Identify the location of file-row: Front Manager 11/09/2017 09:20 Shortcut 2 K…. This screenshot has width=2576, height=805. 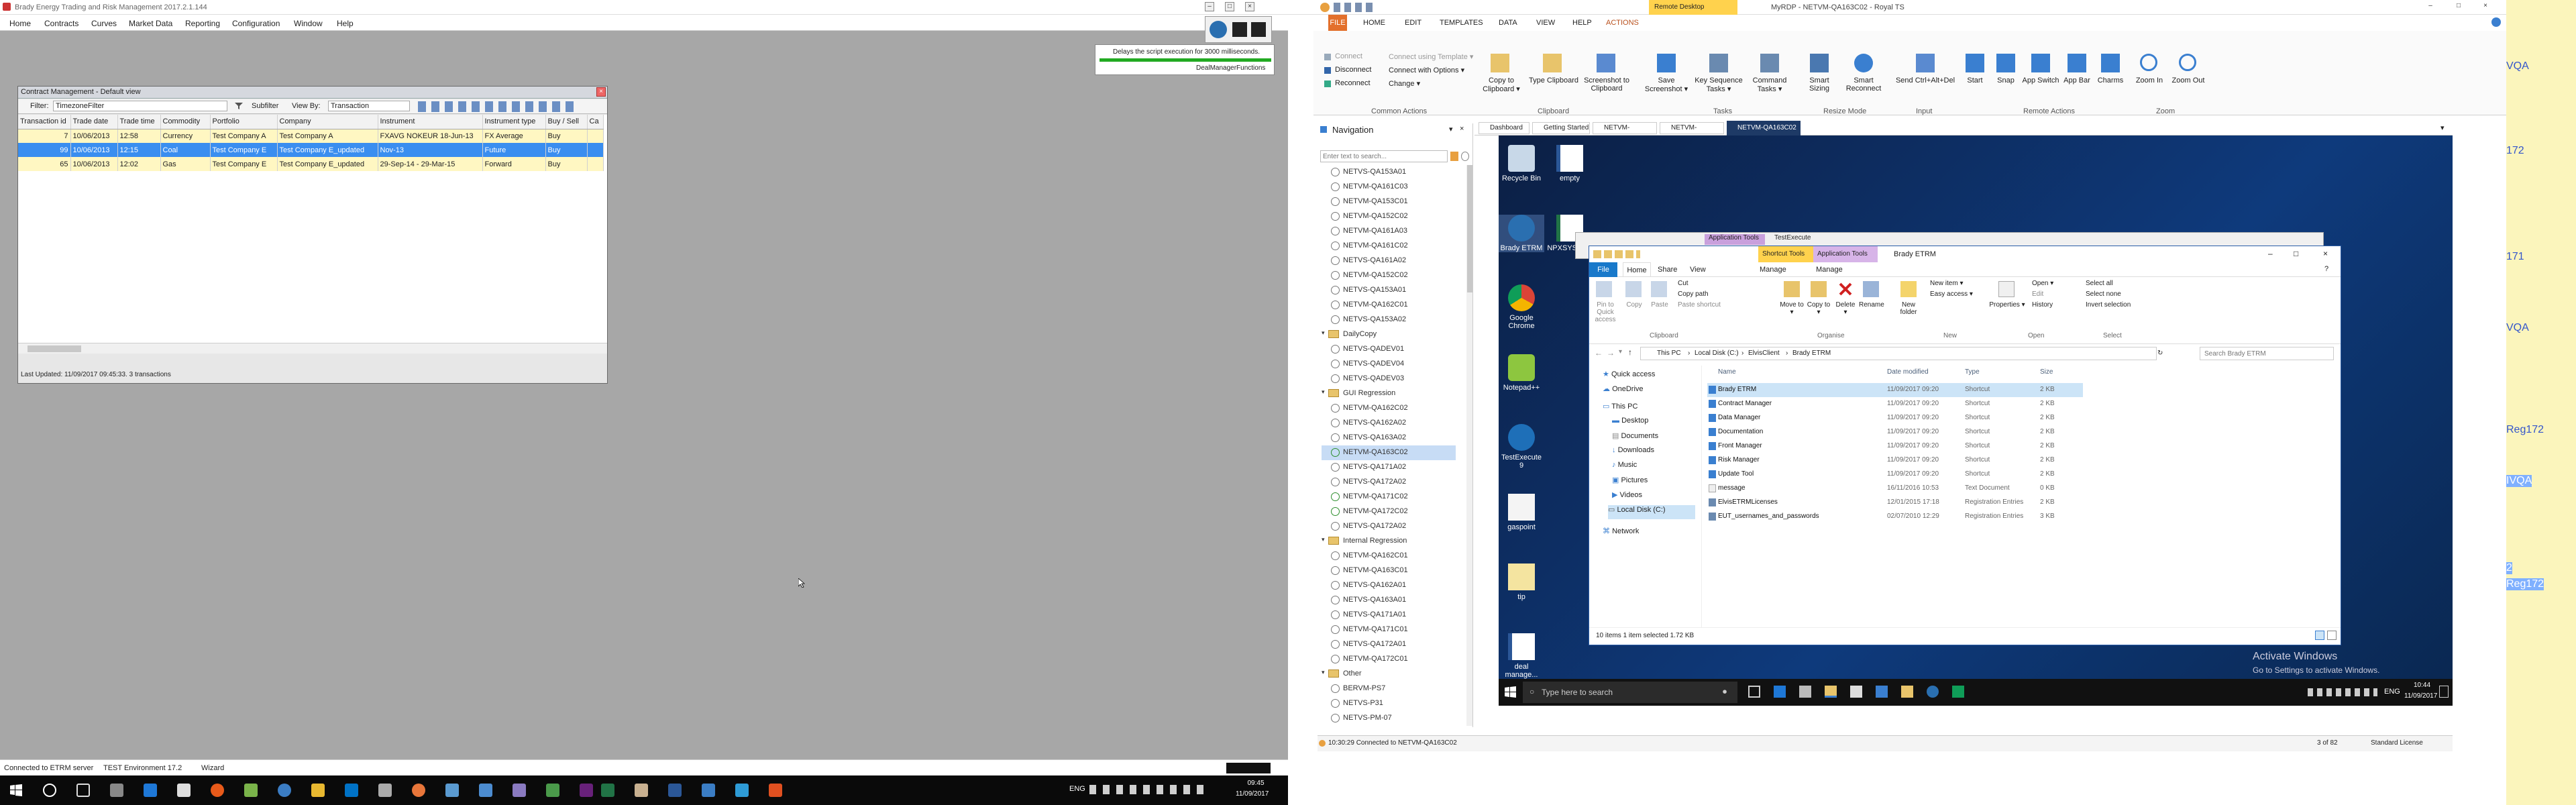
(1895, 446).